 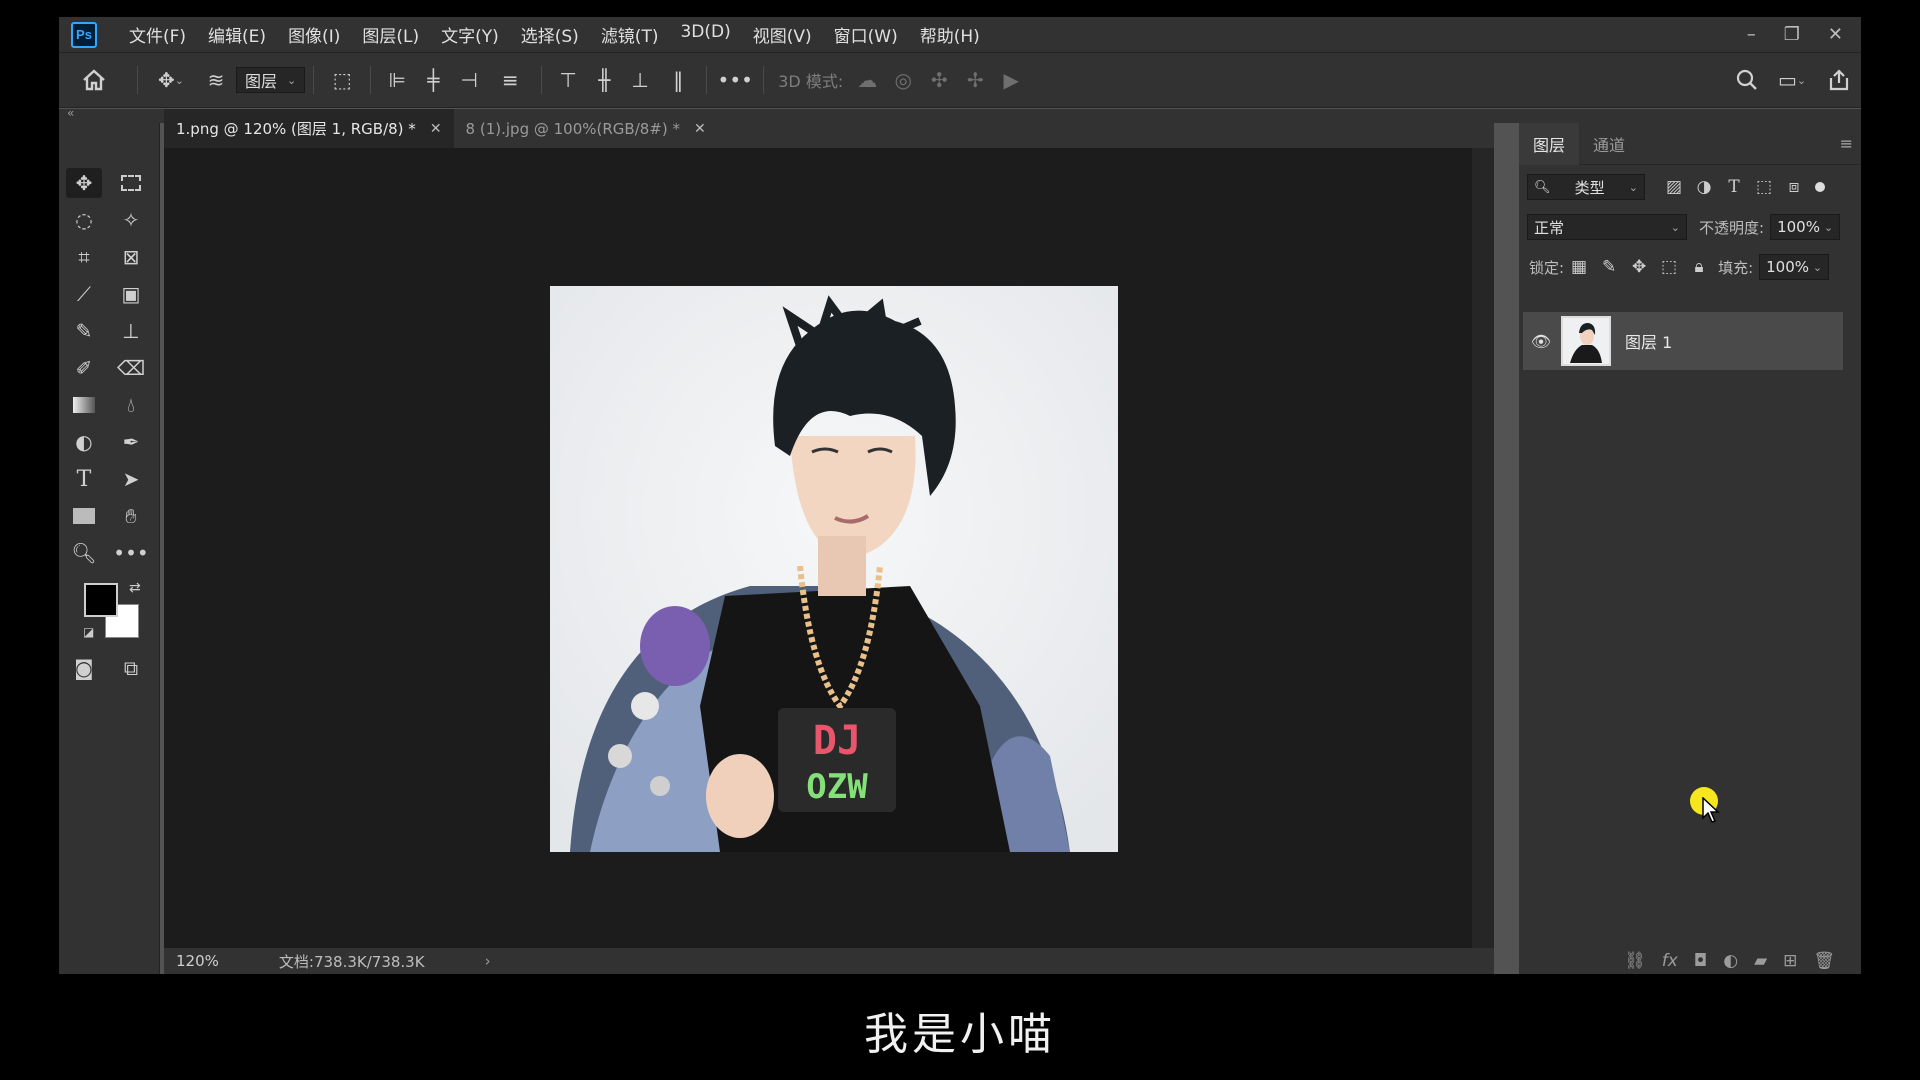 What do you see at coordinates (237, 34) in the screenshot?
I see `menu-edit: 编辑(E)` at bounding box center [237, 34].